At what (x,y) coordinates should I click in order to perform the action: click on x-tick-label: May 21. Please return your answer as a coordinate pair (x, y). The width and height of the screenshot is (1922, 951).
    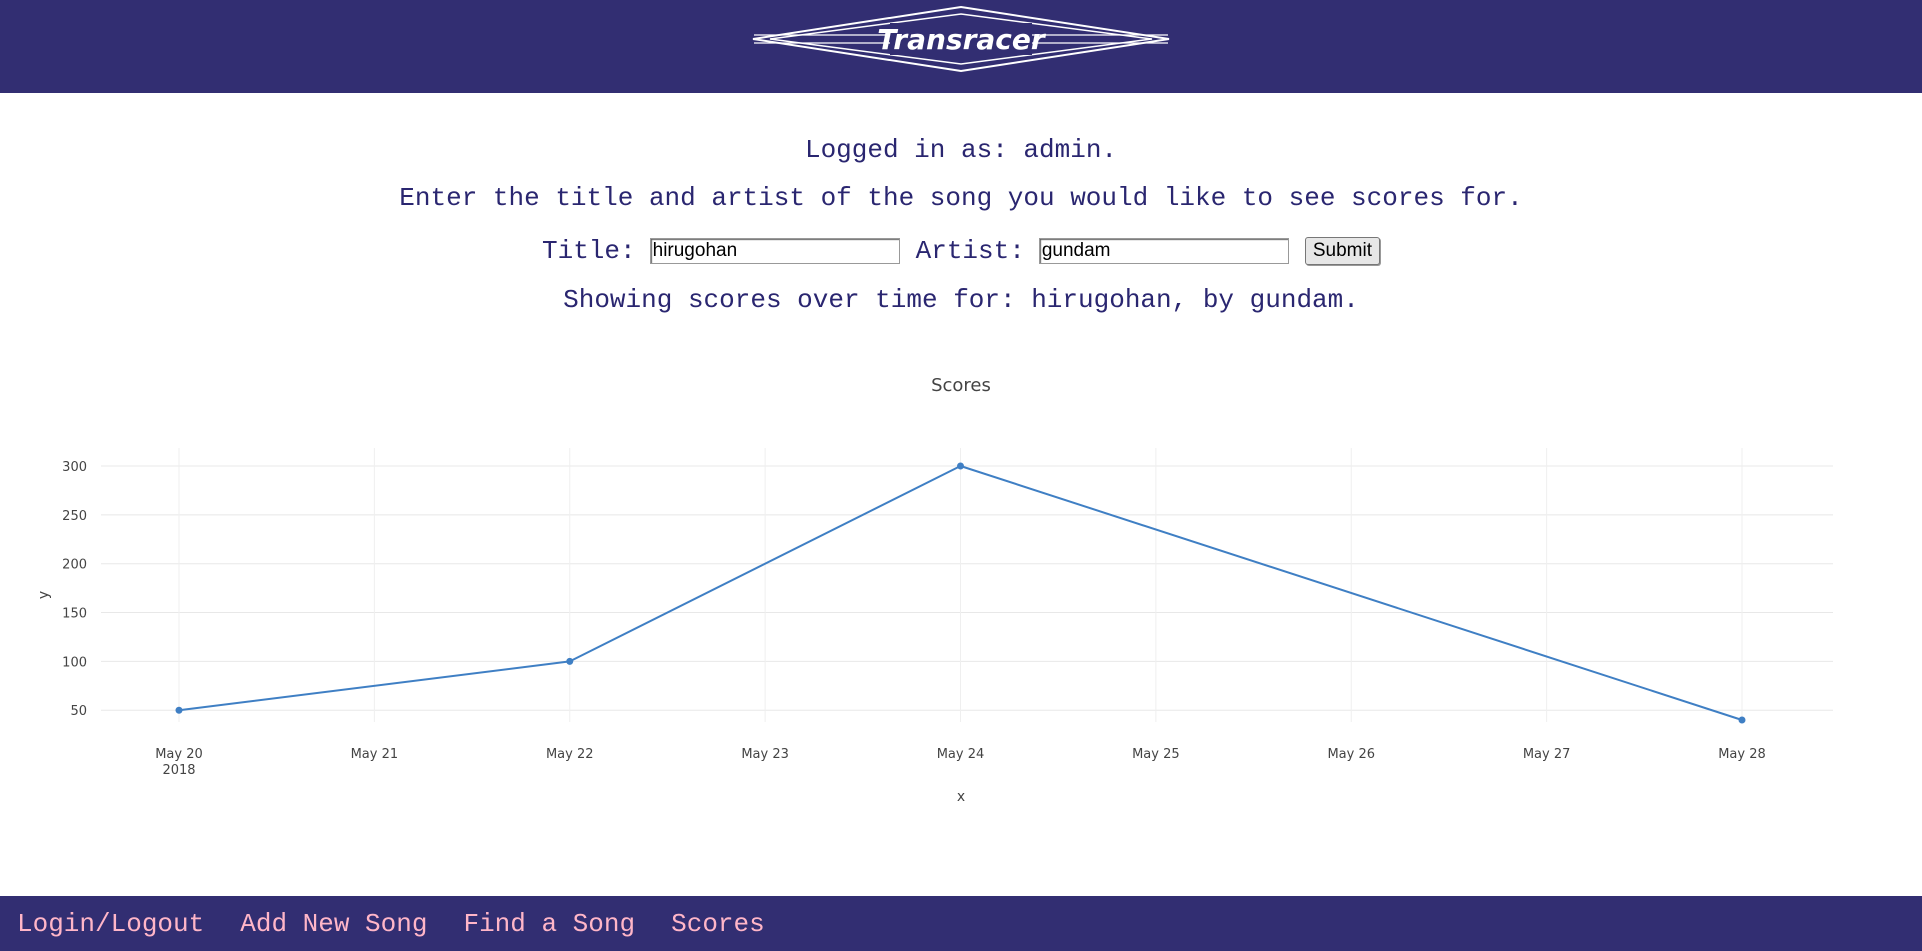
    Looking at the image, I should click on (375, 754).